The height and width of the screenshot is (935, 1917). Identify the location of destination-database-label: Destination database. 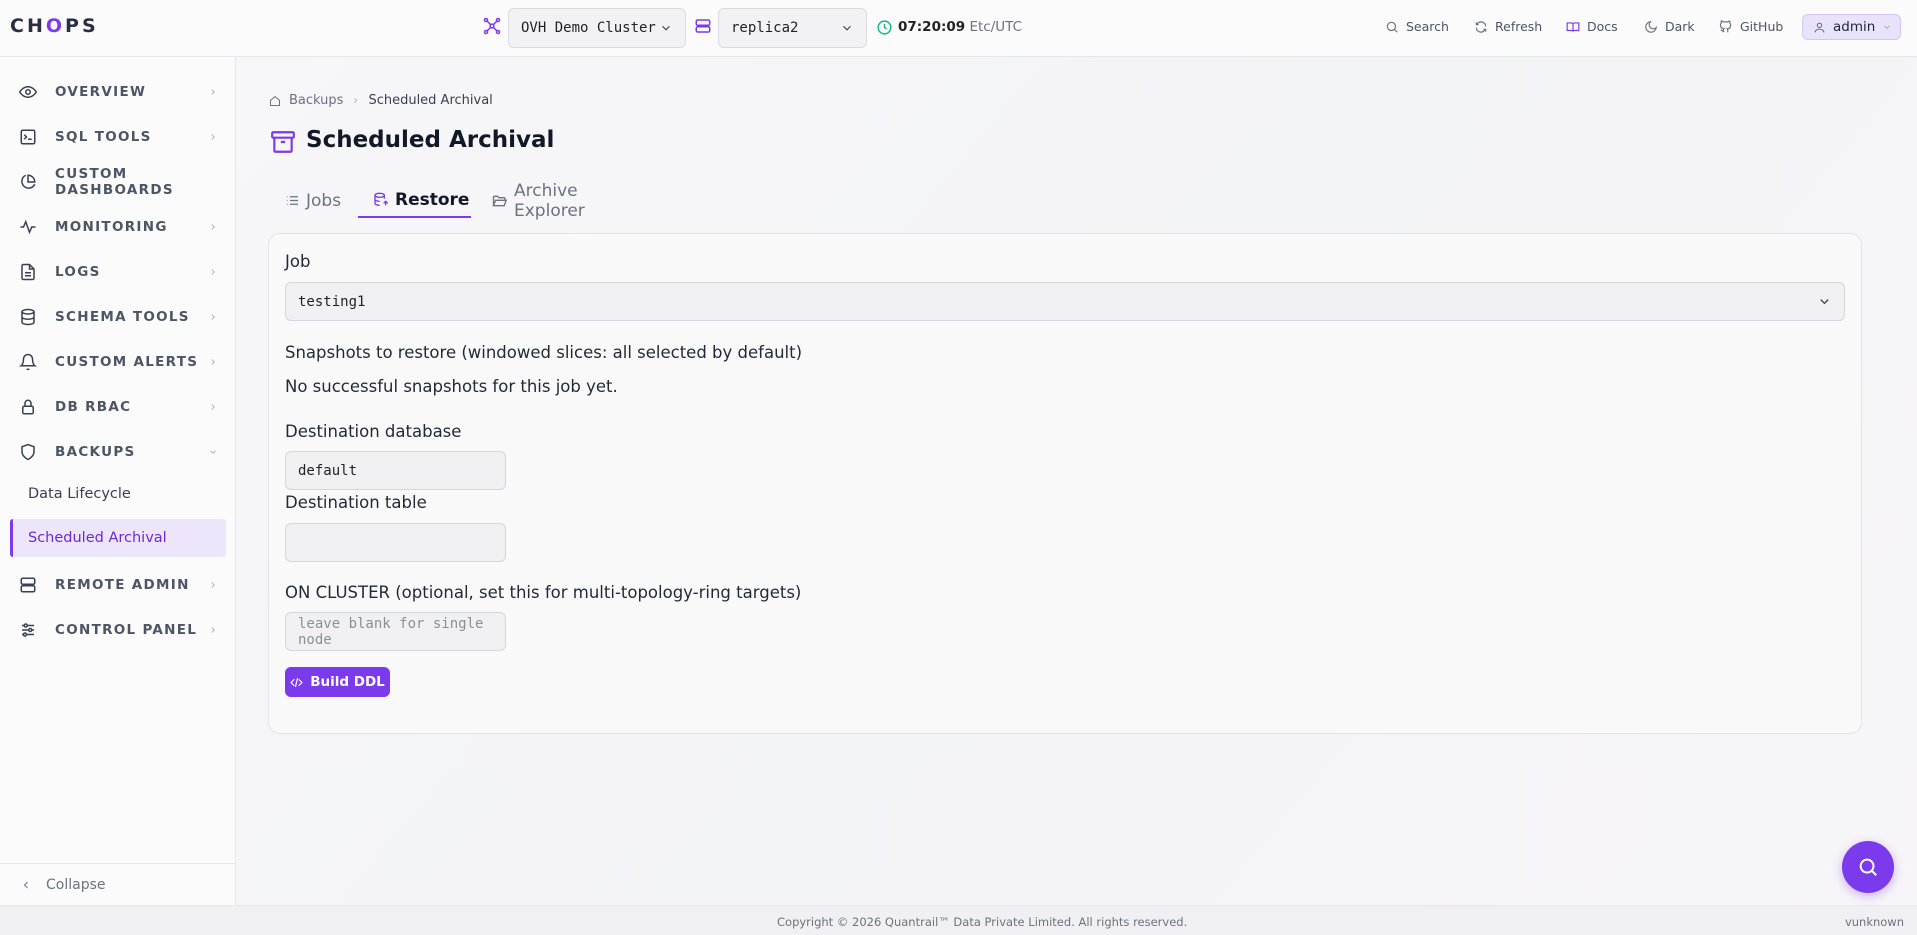
(373, 431).